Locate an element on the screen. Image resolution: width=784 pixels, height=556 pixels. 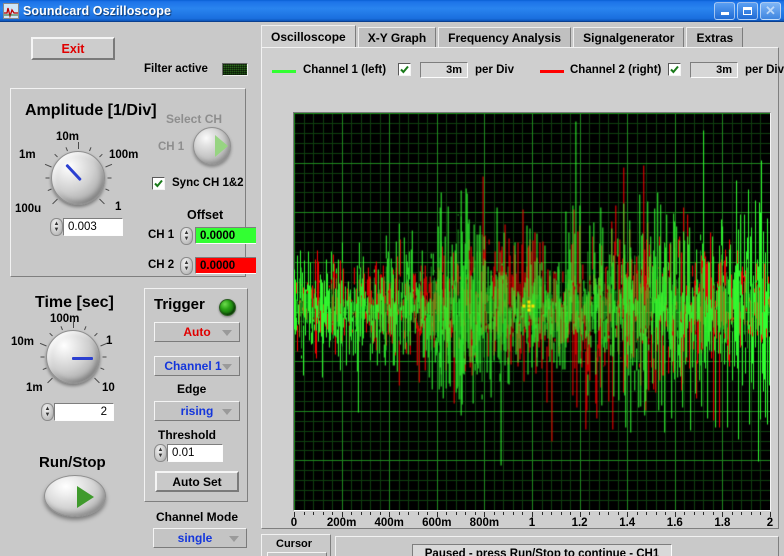
time-value: 2 is located at coordinates (84, 412).